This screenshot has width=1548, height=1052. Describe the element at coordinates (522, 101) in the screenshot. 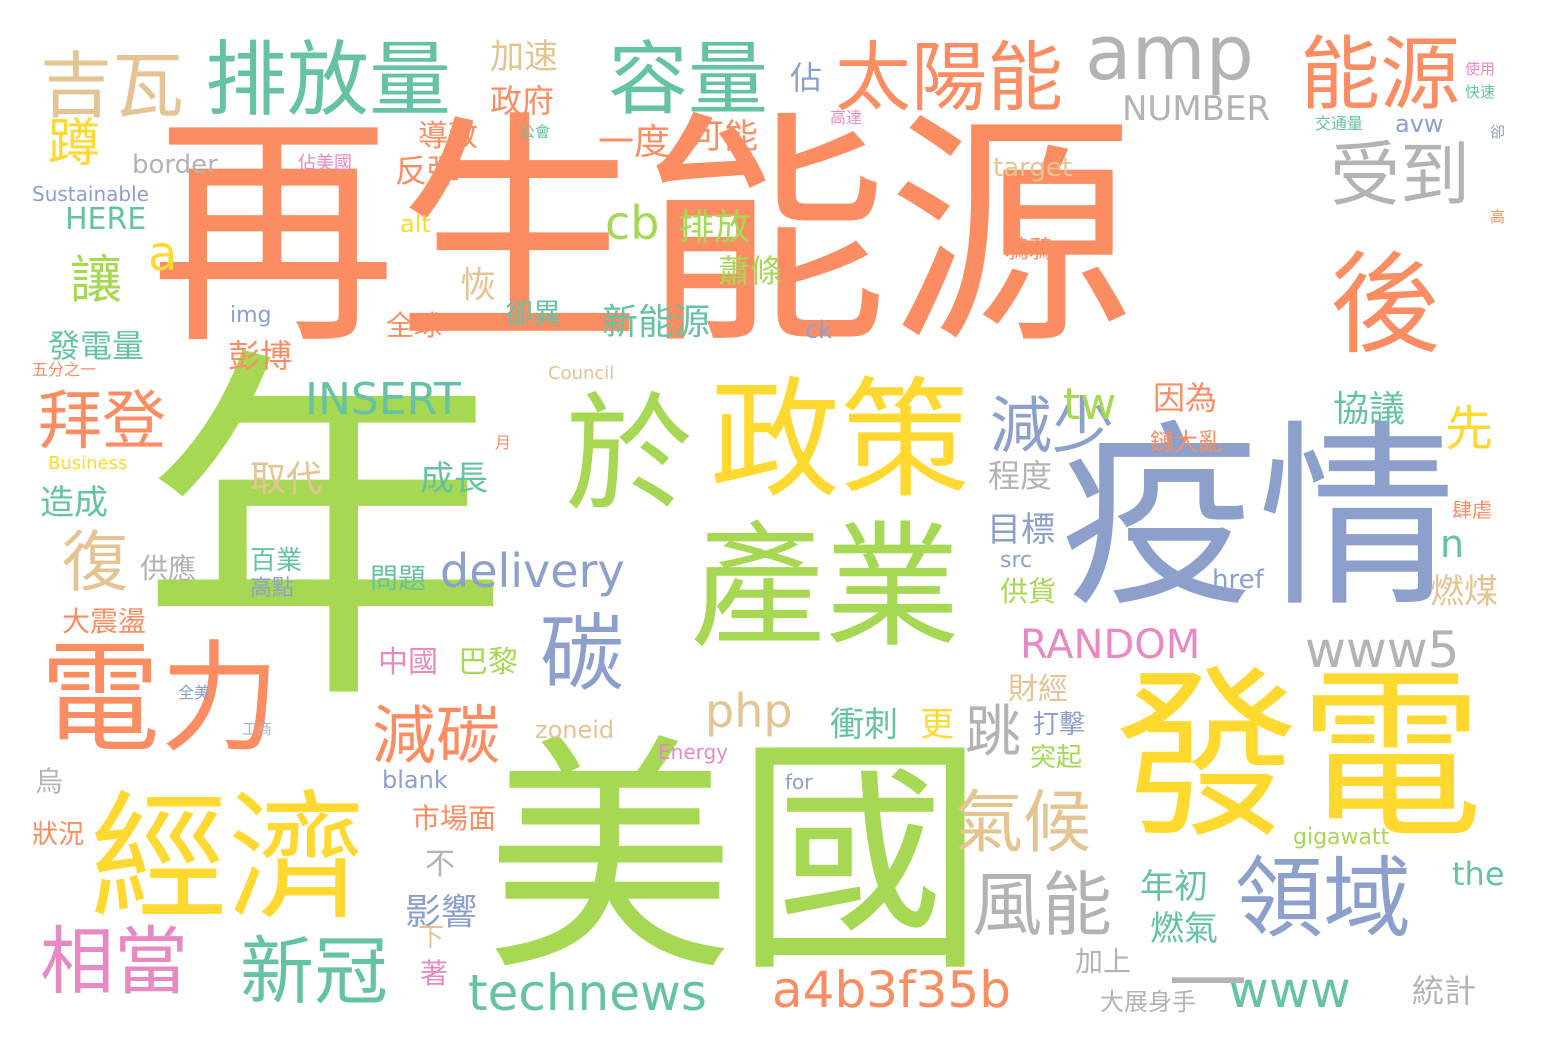

I see `word: 政府` at that location.